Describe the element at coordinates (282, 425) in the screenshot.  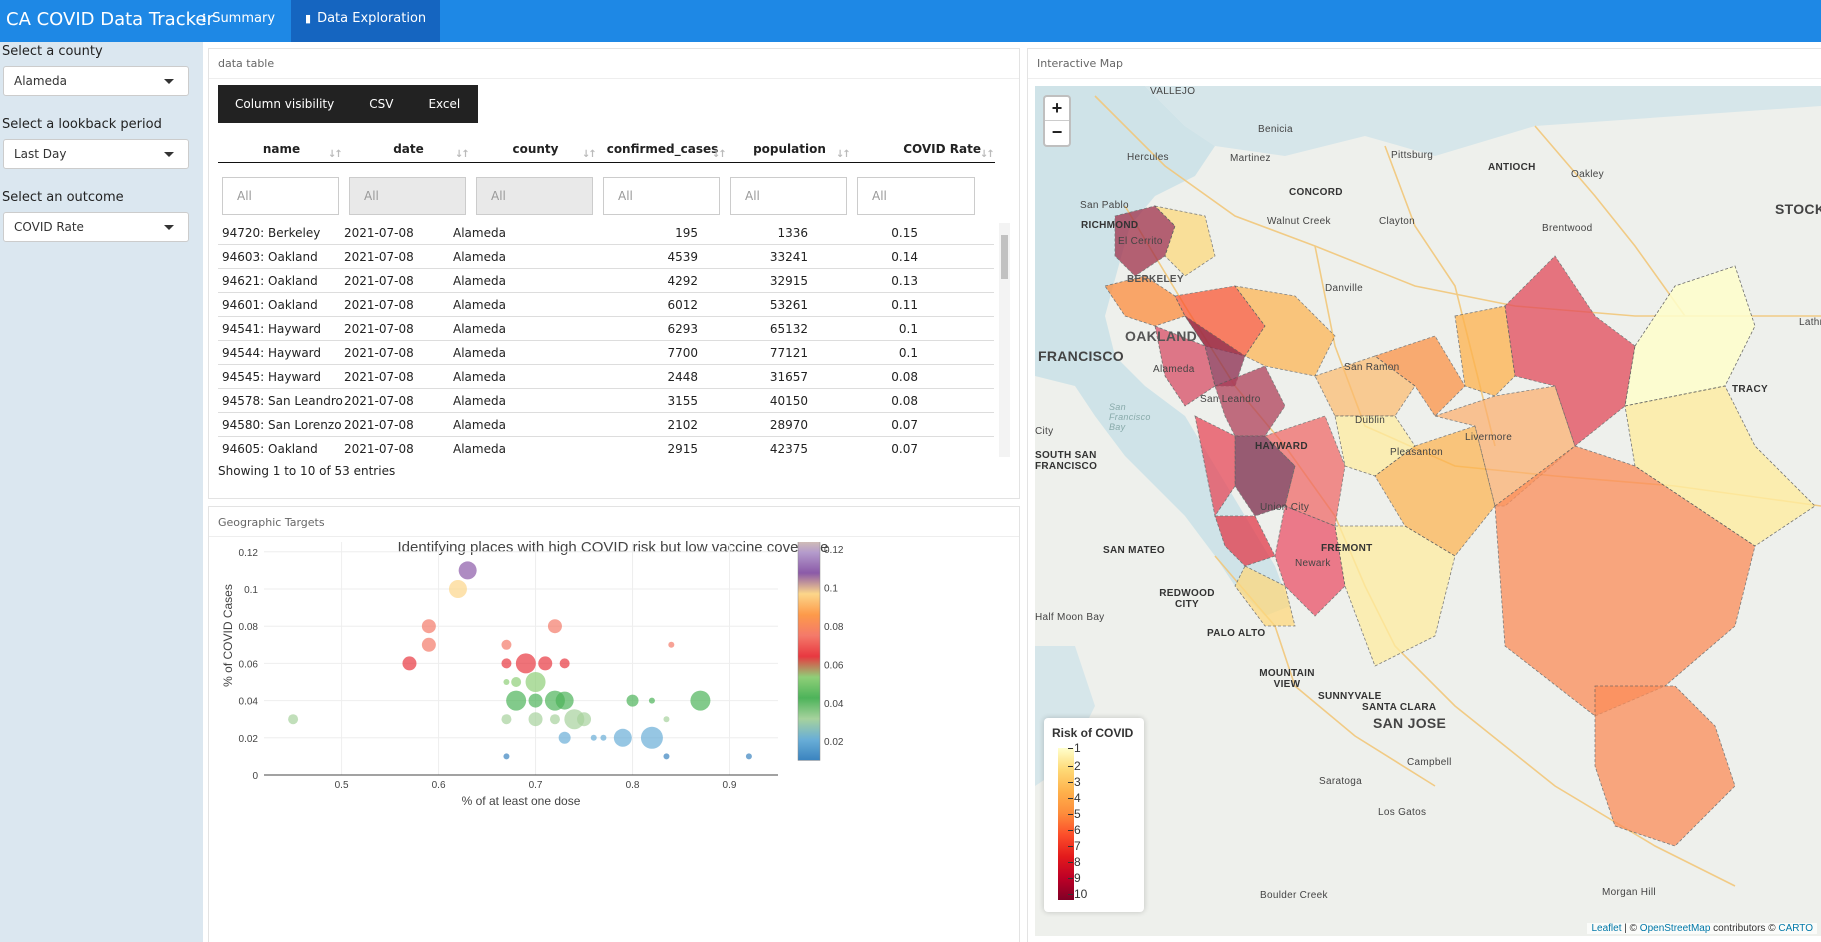
I see `table-cell: 94580: San Lorenzo` at that location.